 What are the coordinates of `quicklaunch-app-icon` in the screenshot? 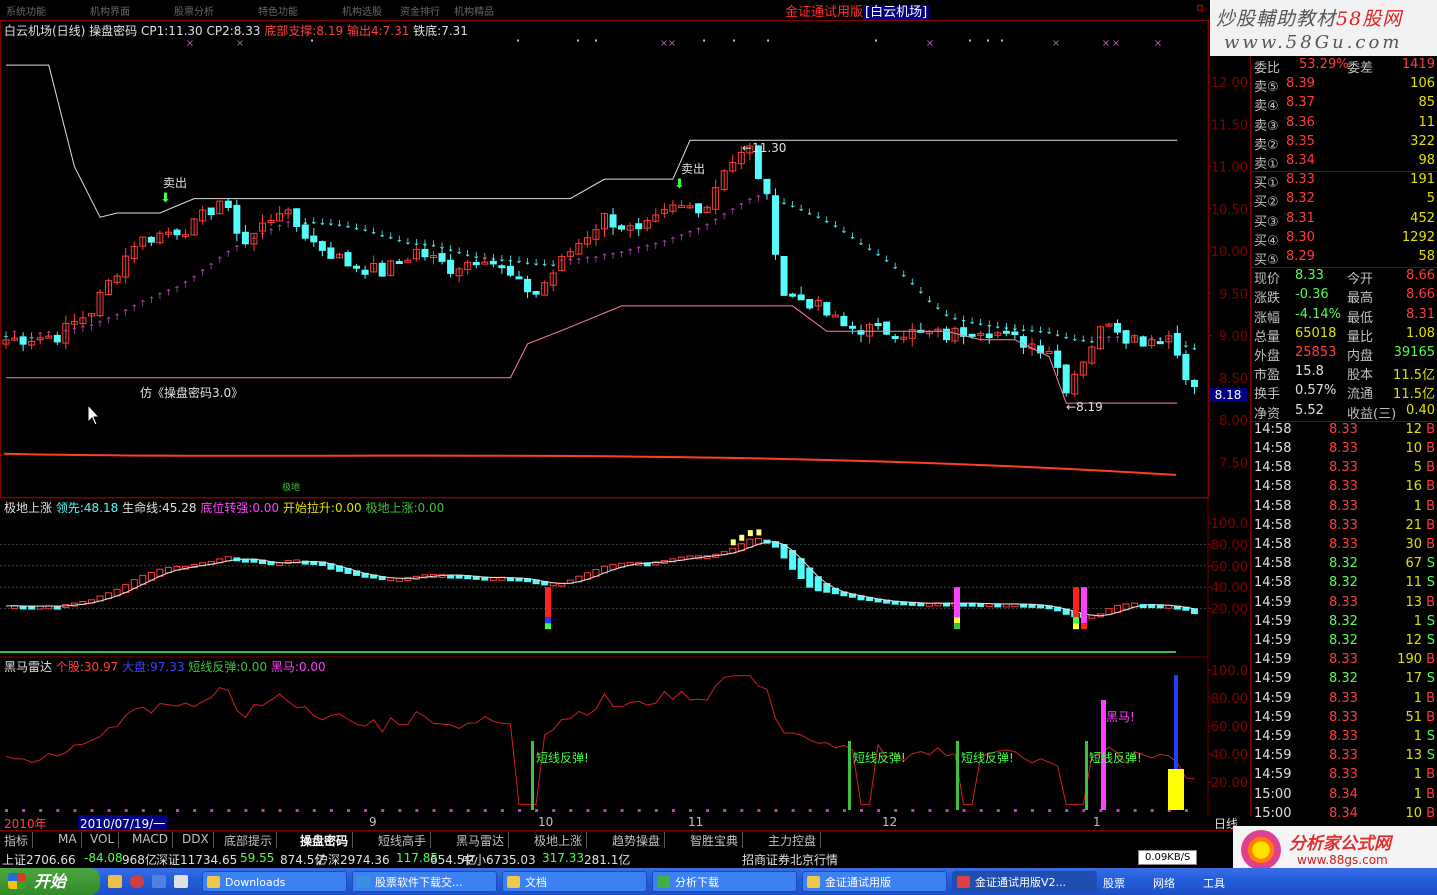 It's located at (137, 881).